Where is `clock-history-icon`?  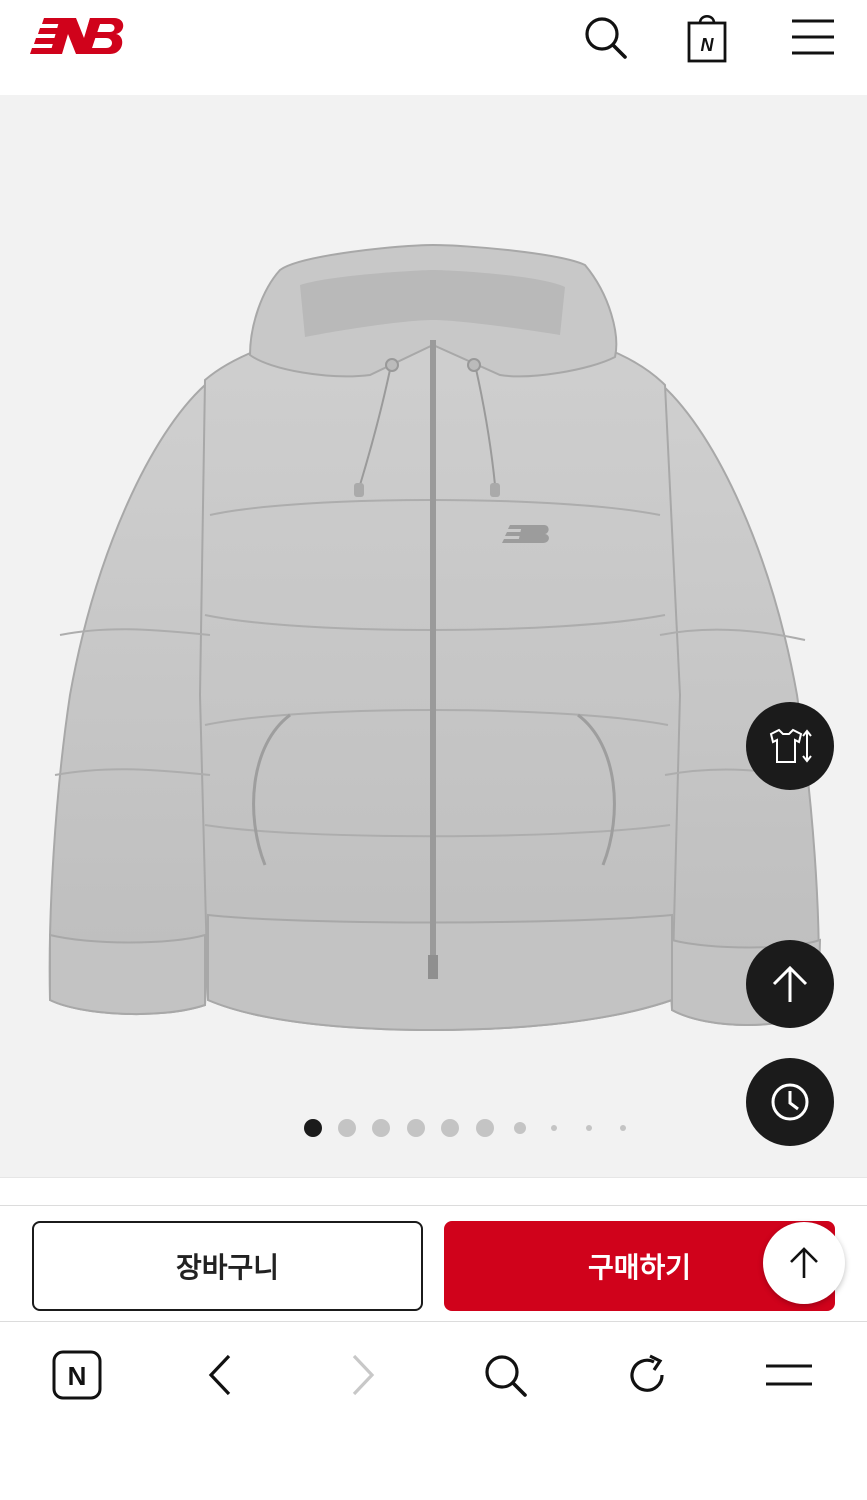
clock-history-icon is located at coordinates (790, 1102).